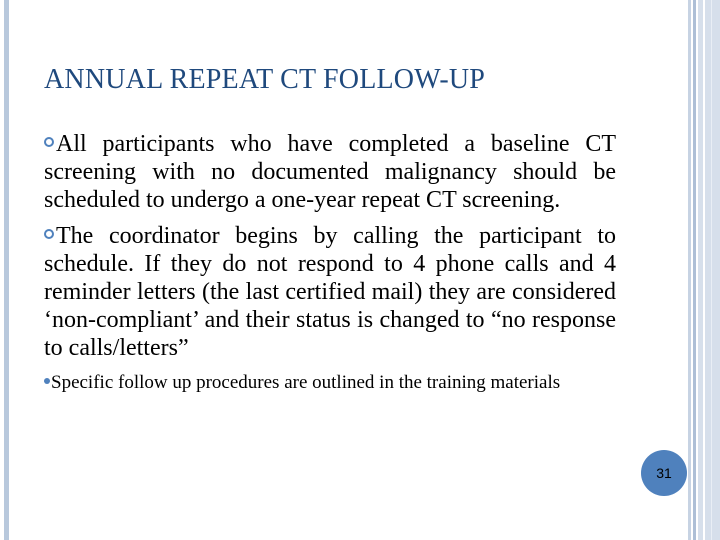 The height and width of the screenshot is (540, 720). What do you see at coordinates (265, 79) in the screenshot?
I see `slide-title: ANNUAL REPEAT CT FOLLOW-UP` at bounding box center [265, 79].